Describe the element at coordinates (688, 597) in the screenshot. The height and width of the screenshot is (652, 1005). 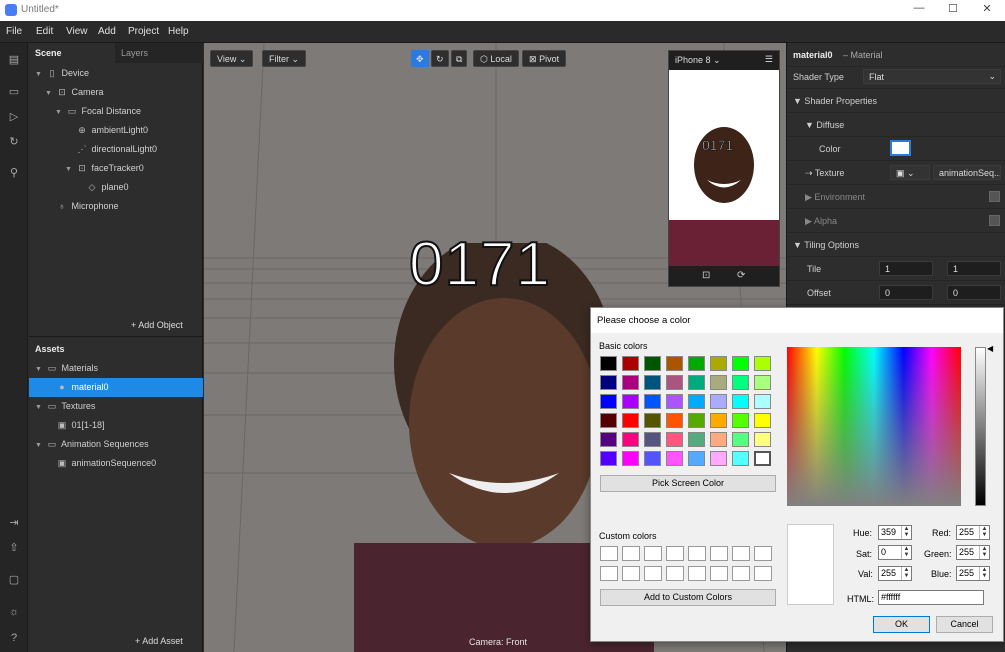
I see `add-to-custom-colors-button: Add to Custom Colors` at that location.